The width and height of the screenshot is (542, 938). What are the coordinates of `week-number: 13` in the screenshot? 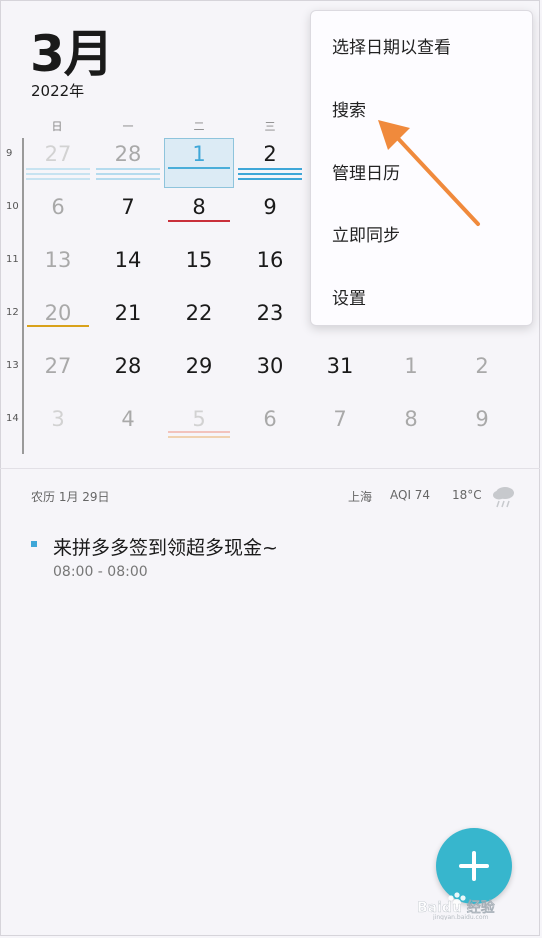 It's located at (12, 365).